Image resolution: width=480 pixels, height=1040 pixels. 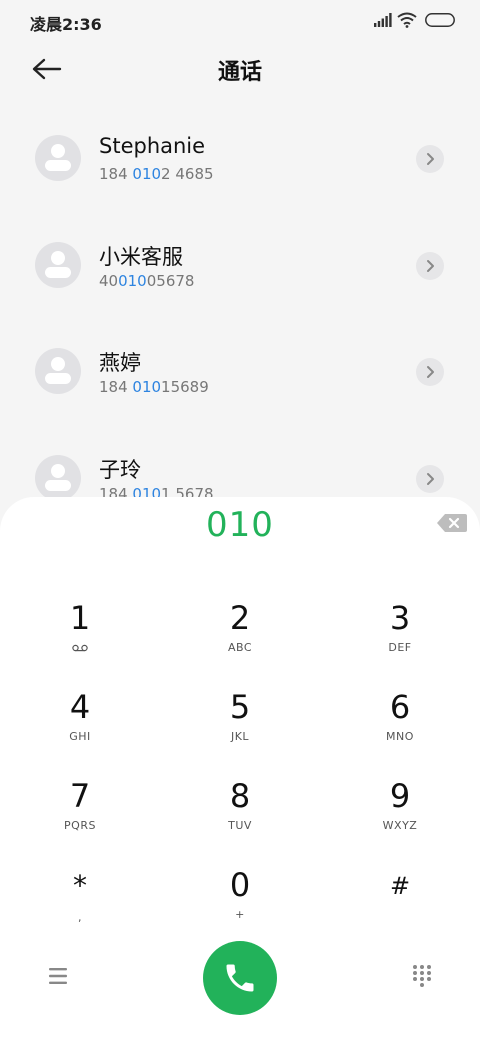 I want to click on battery-icon, so click(x=440, y=20).